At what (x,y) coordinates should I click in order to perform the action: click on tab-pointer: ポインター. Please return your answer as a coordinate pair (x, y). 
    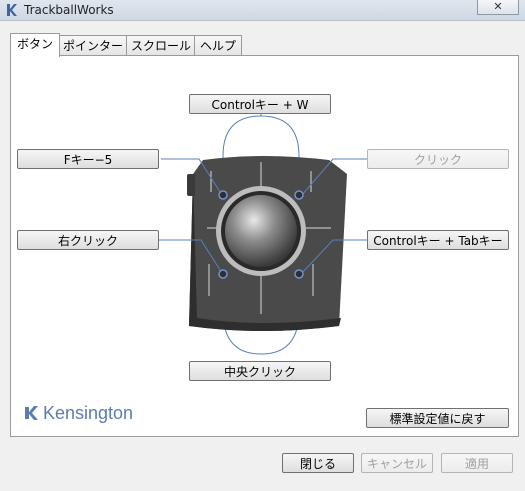
    Looking at the image, I should click on (93, 45).